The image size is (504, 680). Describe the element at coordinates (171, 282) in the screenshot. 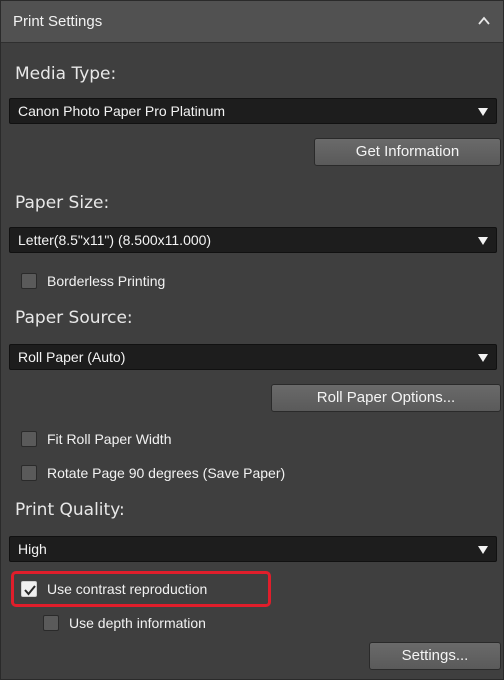

I see `borderless-printing-checkbox: Borderless Printing` at that location.